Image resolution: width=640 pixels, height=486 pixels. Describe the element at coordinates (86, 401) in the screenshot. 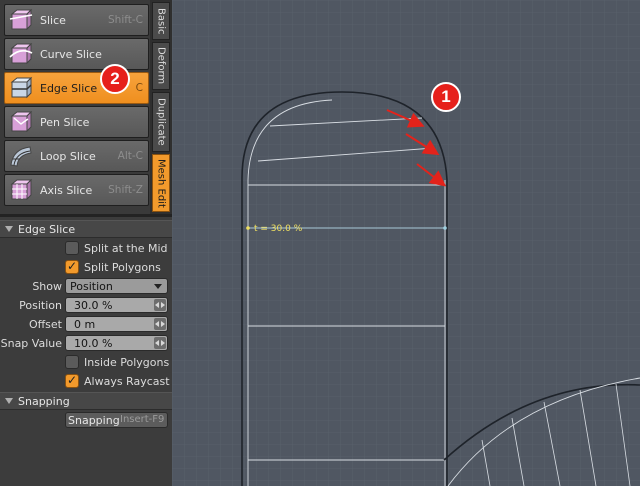

I see `snapping-section-header: Snapping` at that location.